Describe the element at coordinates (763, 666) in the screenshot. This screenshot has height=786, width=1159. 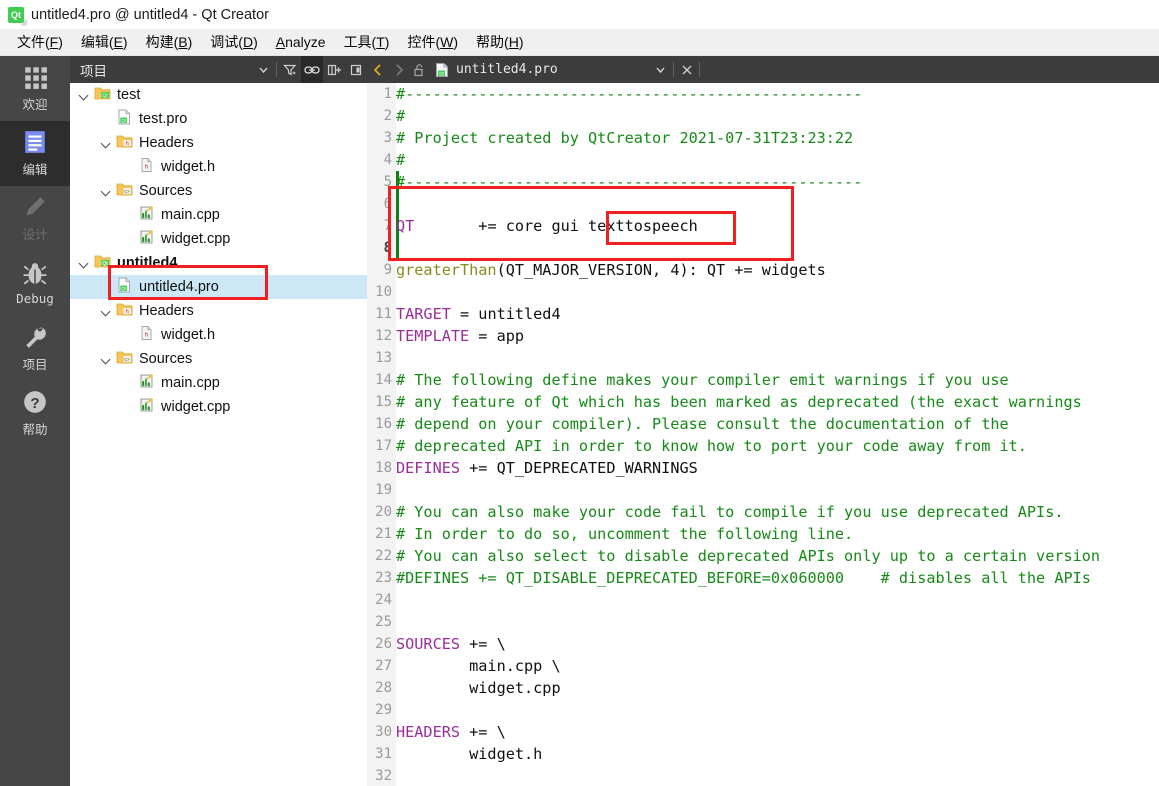
I see `code-line-27: 27 main.cpp \` at that location.